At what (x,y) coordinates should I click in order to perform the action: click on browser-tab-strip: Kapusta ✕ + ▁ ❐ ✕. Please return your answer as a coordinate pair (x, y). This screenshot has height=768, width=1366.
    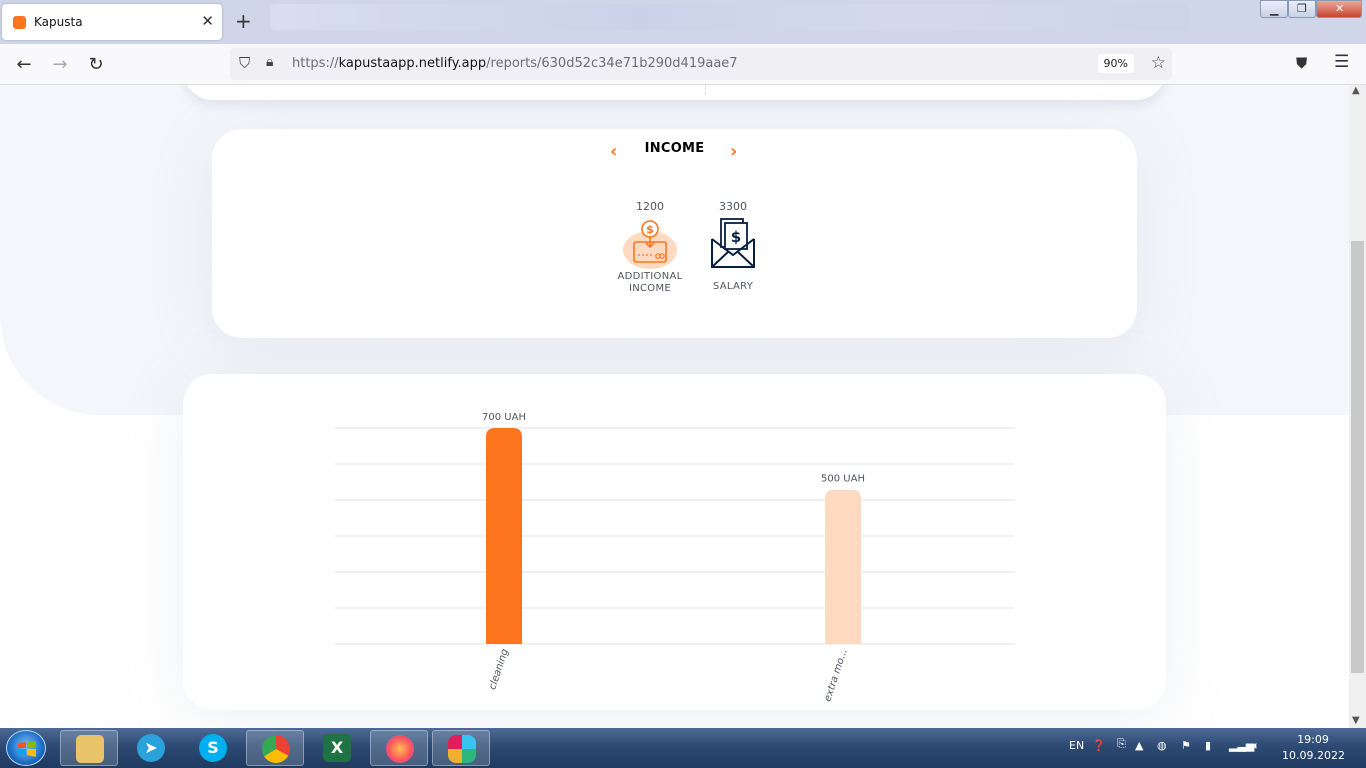
    Looking at the image, I should click on (683, 22).